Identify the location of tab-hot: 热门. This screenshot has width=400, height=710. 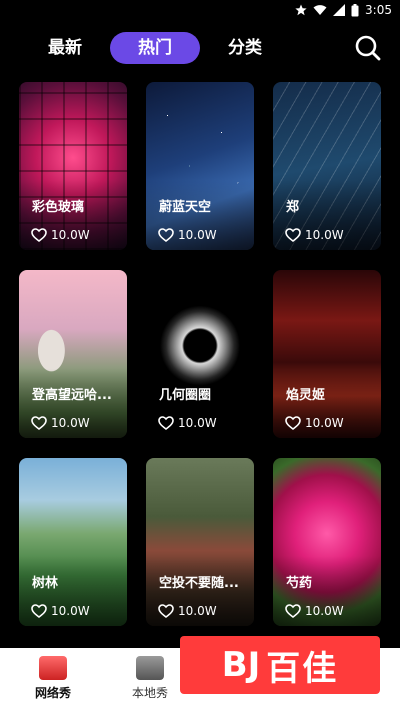
(155, 48).